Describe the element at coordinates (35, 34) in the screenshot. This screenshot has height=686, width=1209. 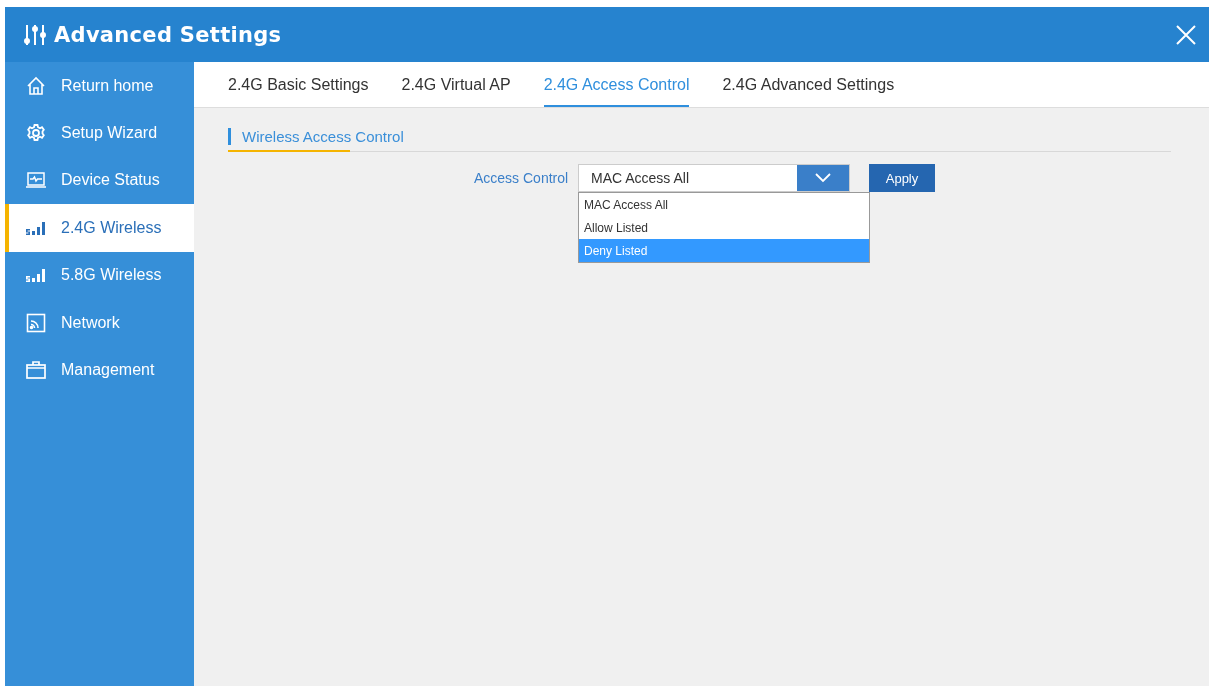
I see `sliders-icon` at that location.